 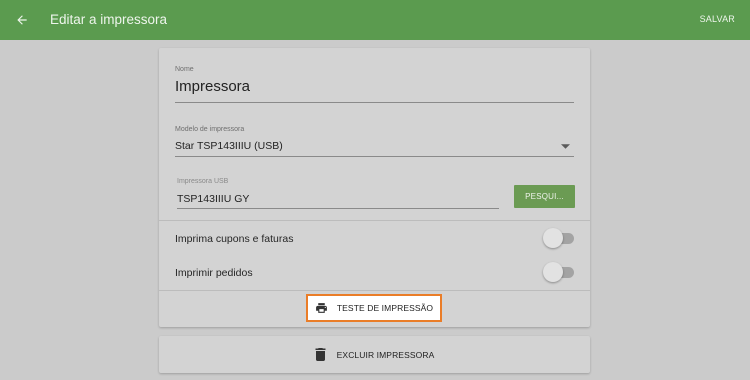 I want to click on toggle-print-orders, so click(x=559, y=272).